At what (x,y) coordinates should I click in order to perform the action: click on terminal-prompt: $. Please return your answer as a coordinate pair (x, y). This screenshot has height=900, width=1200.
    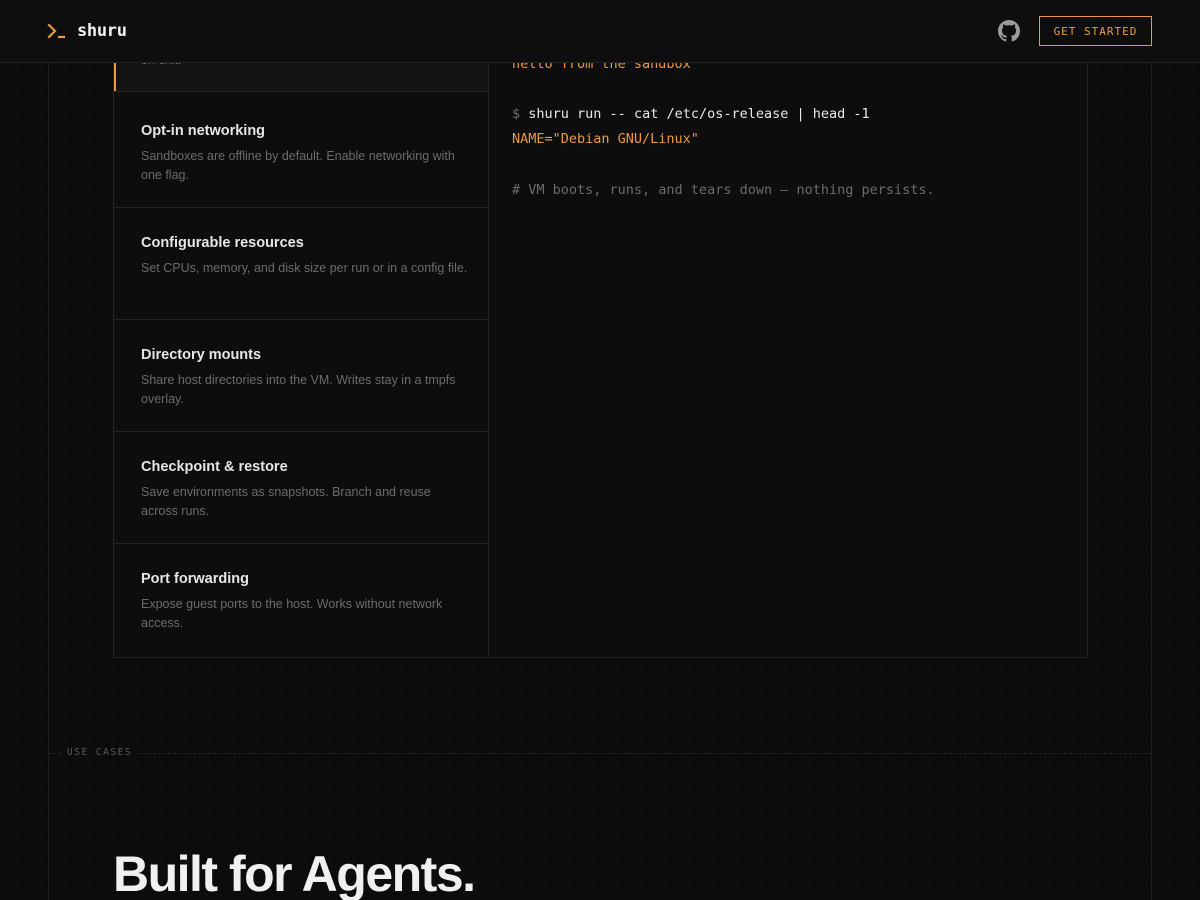
    Looking at the image, I should click on (516, 114).